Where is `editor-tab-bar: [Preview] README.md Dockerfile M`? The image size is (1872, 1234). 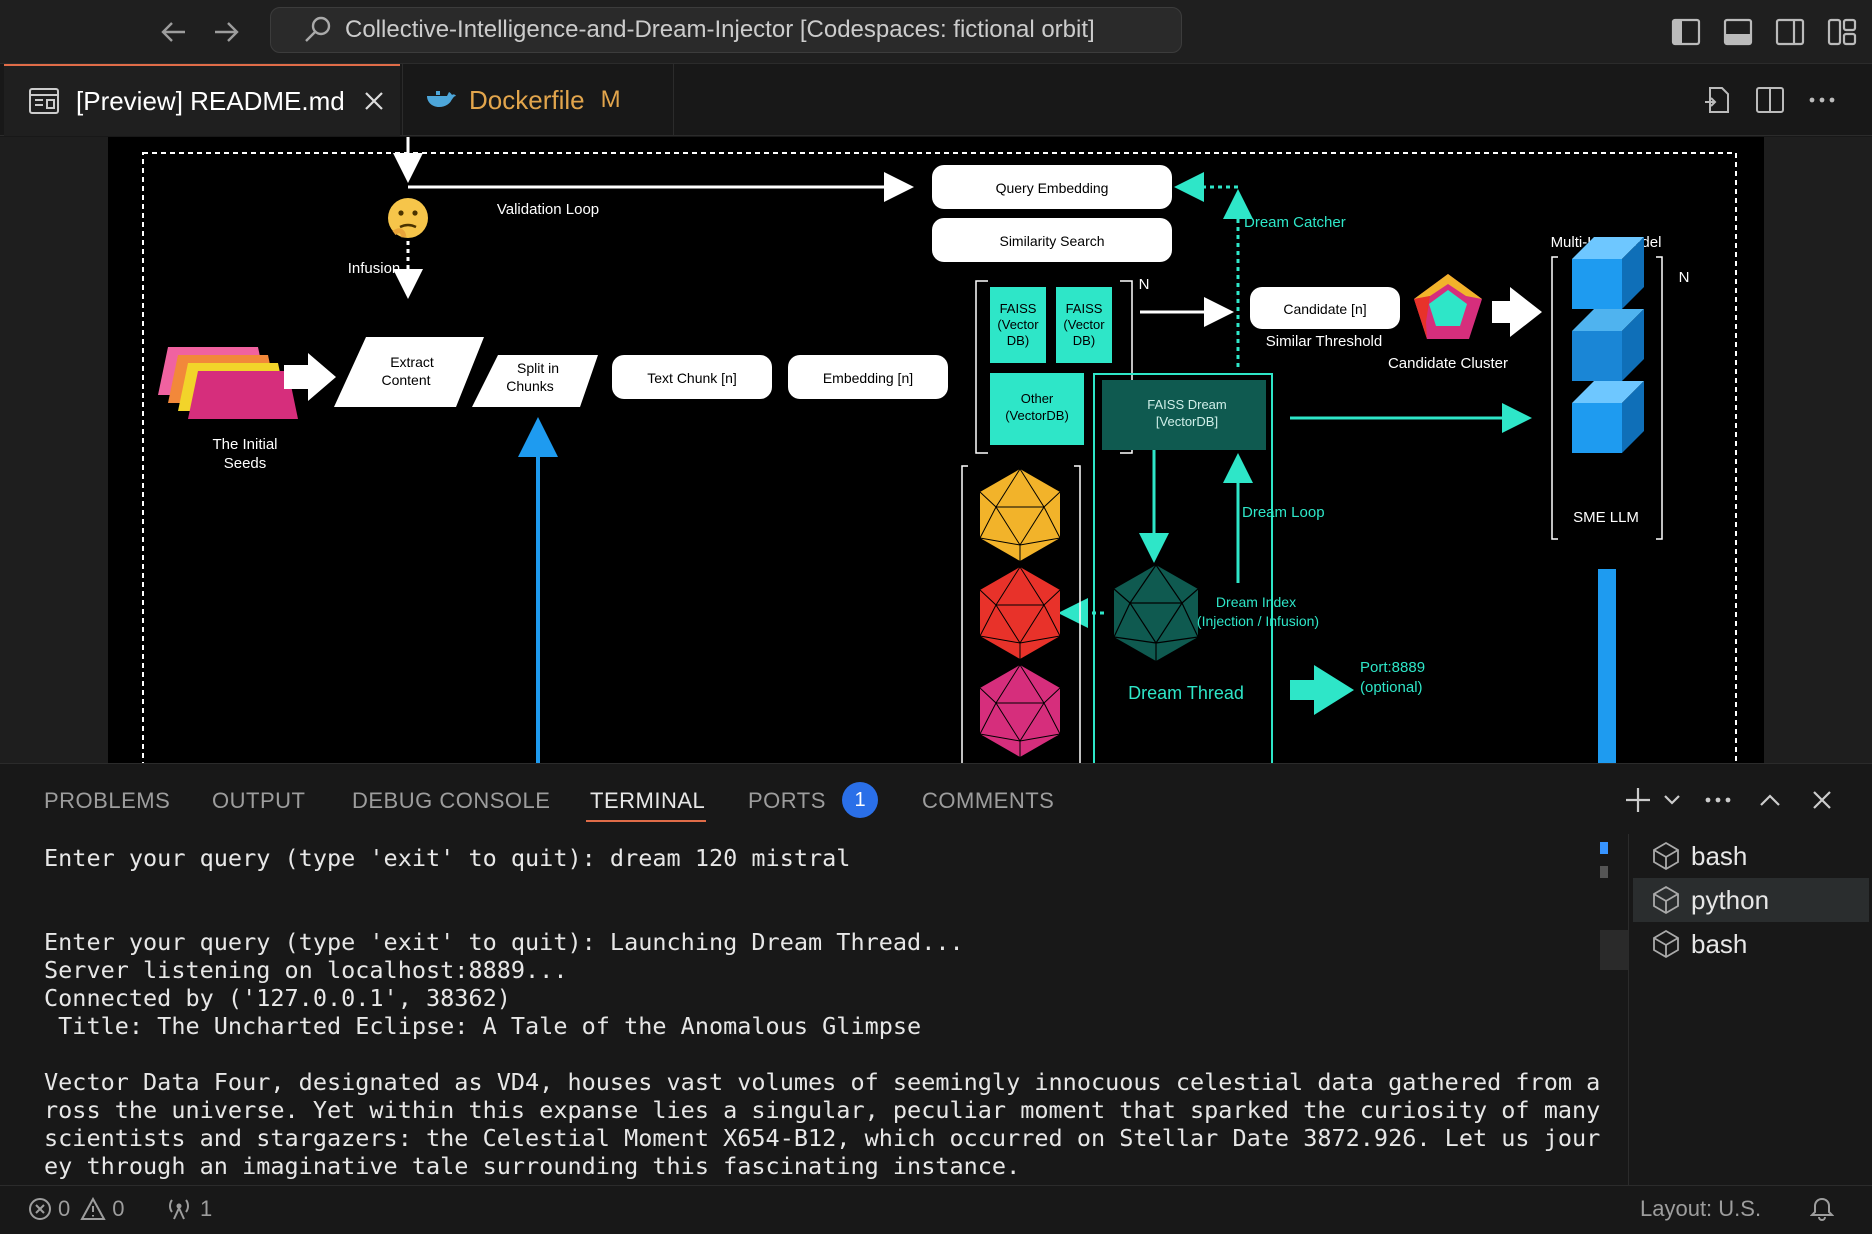 editor-tab-bar: [Preview] README.md Dockerfile M is located at coordinates (936, 100).